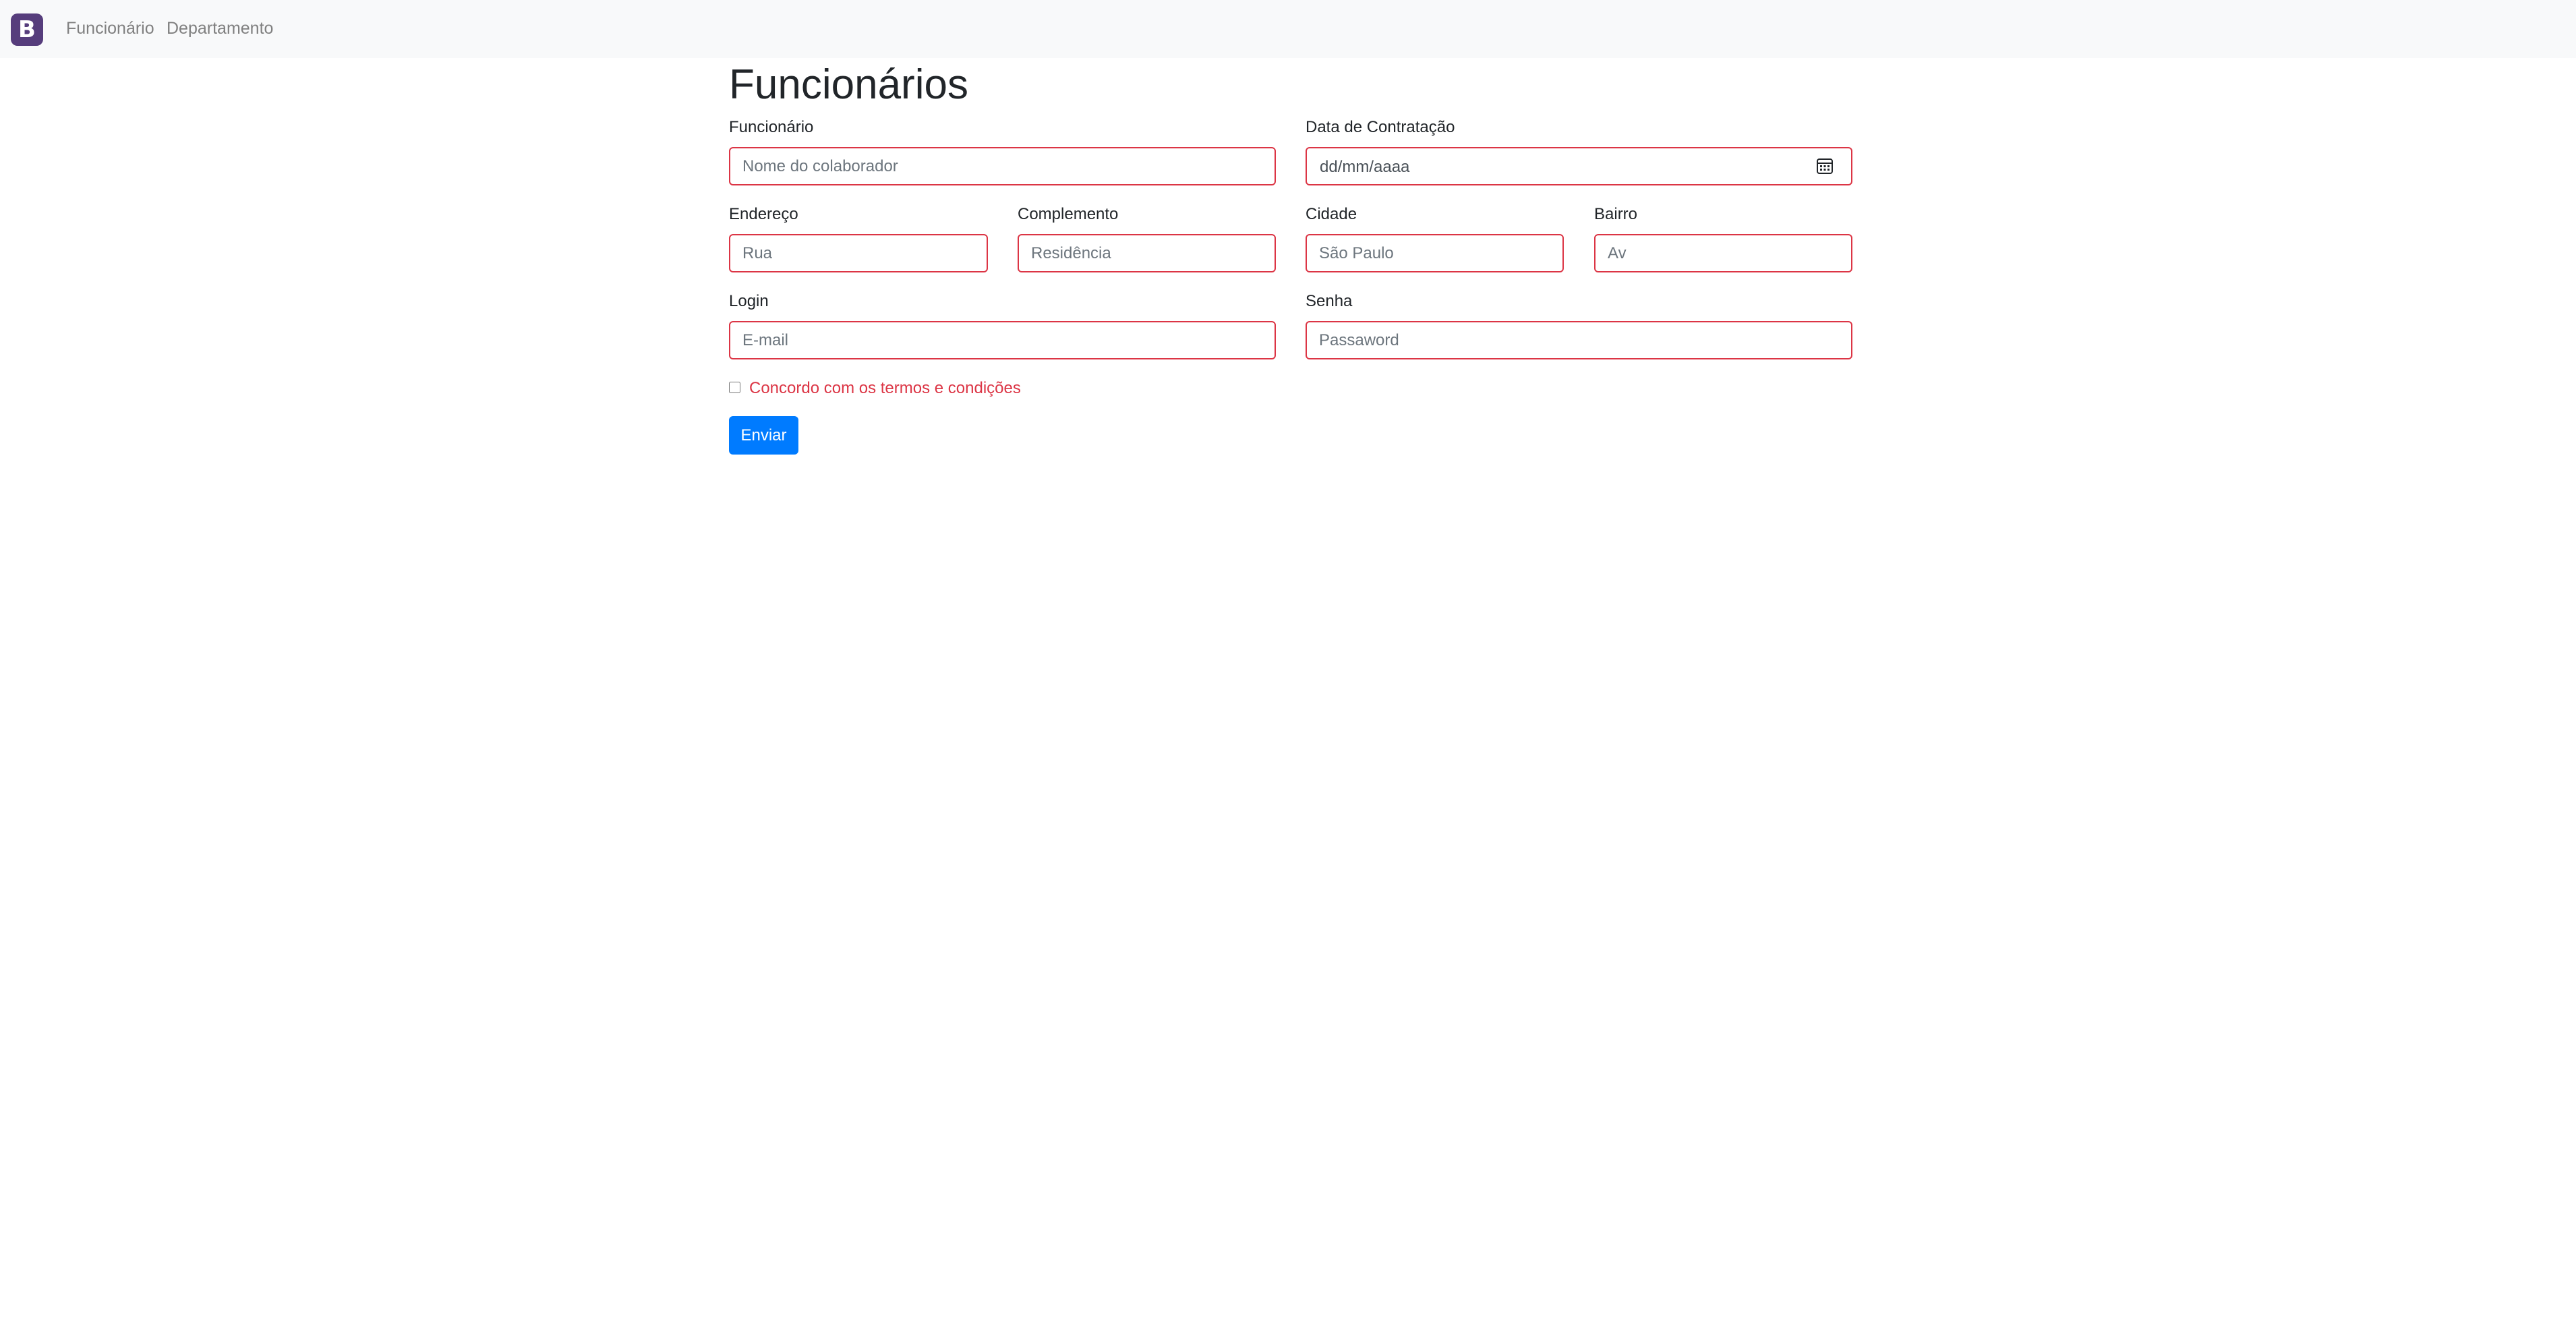 This screenshot has width=2576, height=1336. What do you see at coordinates (885, 388) in the screenshot?
I see `termos-label: Concordo com os termos e condições` at bounding box center [885, 388].